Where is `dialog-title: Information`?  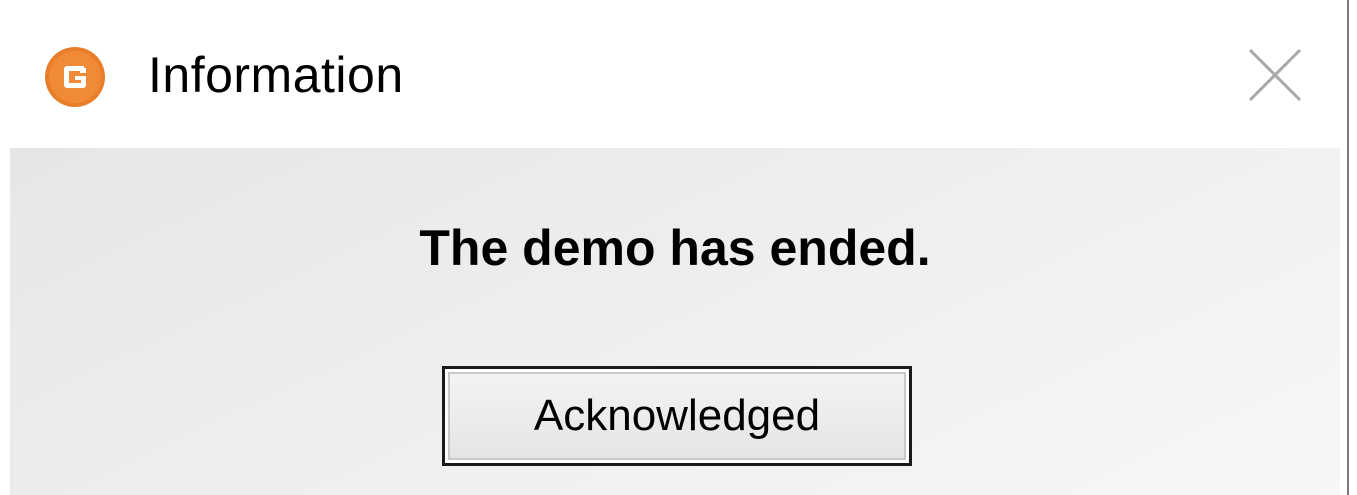
dialog-title: Information is located at coordinates (276, 75).